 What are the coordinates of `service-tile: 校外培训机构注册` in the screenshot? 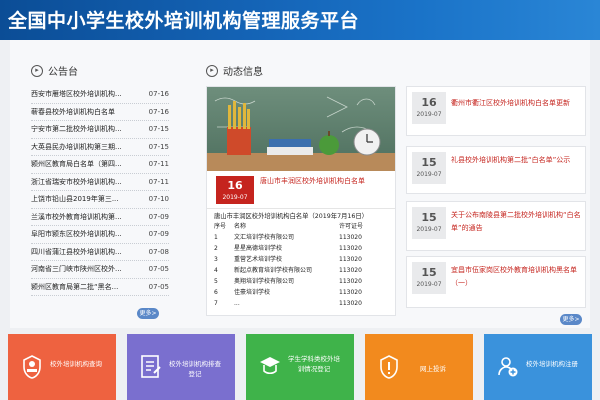 It's located at (538, 367).